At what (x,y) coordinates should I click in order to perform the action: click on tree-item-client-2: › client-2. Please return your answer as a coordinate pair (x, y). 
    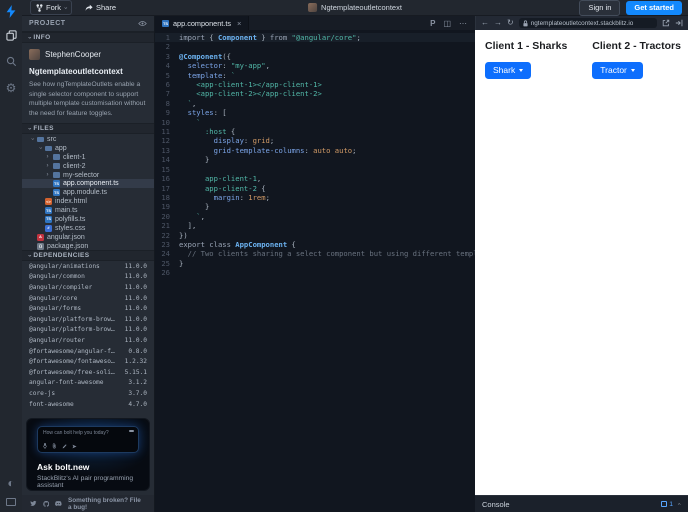
    Looking at the image, I should click on (88, 166).